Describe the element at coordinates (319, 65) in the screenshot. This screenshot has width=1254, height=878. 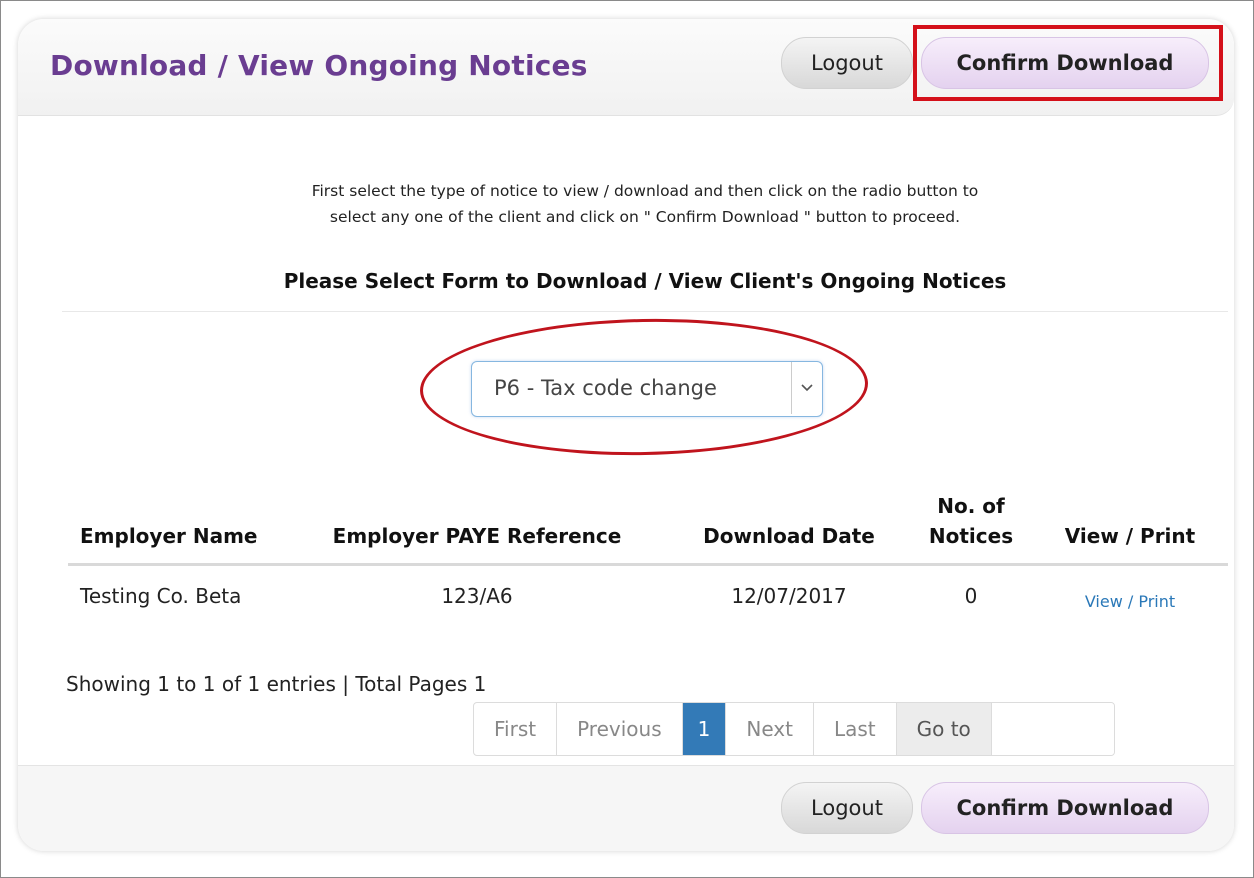
I see `page-title: Download / View Ongoing Notices` at that location.